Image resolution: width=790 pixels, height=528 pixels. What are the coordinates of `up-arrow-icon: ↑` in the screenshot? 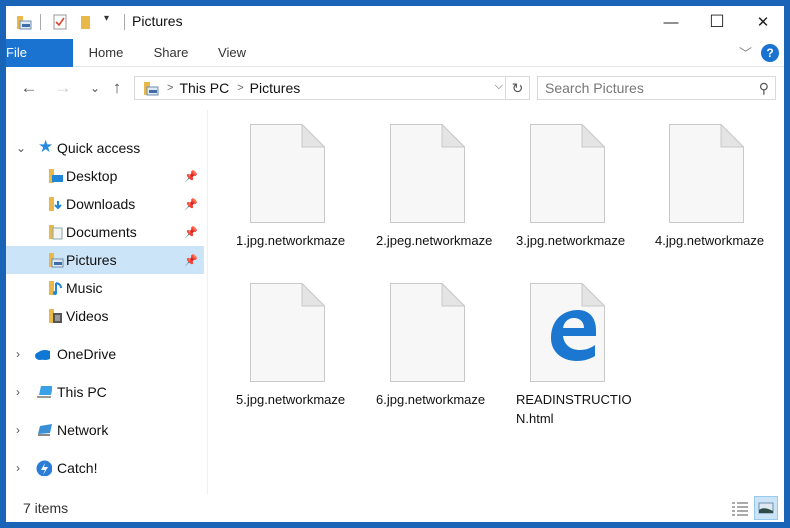 It's located at (117, 87).